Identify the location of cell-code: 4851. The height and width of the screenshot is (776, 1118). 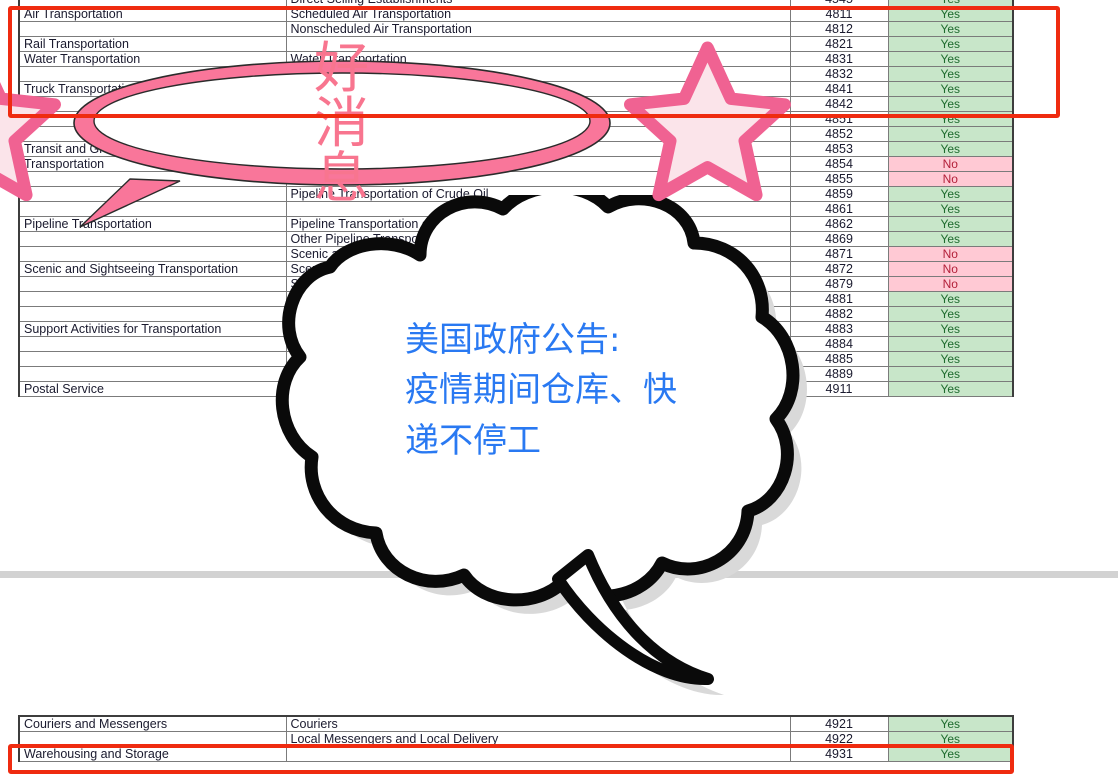
(839, 119).